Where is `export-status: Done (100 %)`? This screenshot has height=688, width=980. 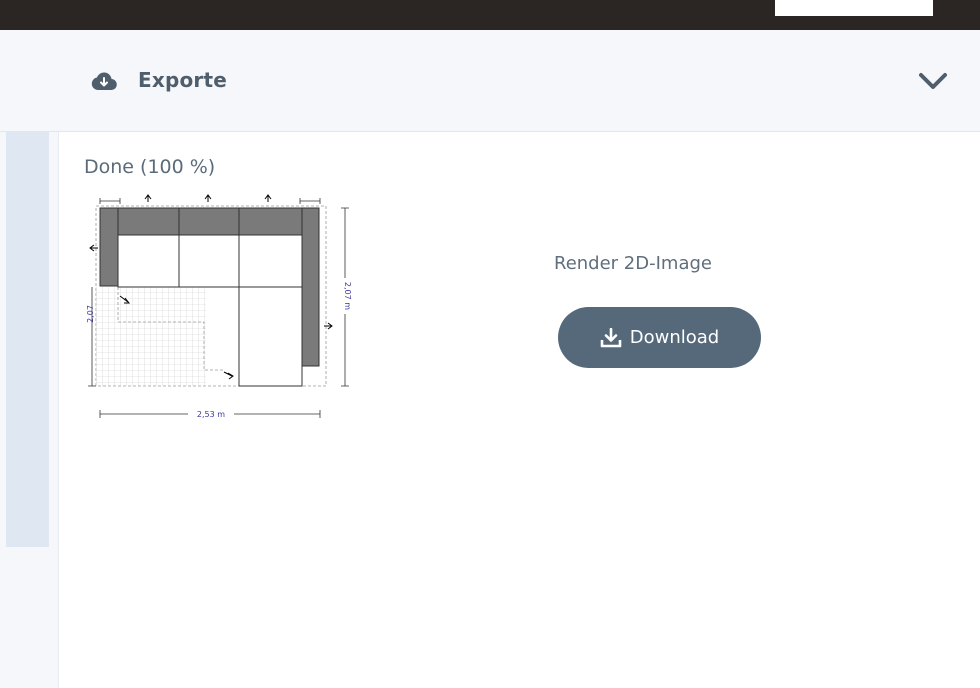
export-status: Done (100 %) is located at coordinates (150, 167).